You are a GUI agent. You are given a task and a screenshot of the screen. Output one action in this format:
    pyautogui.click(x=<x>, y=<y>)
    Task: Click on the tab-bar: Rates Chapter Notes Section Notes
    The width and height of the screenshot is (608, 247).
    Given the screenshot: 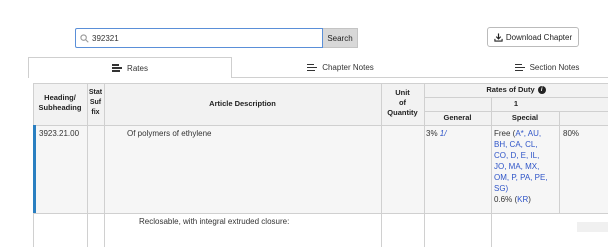 What is the action you would take?
    pyautogui.click(x=318, y=67)
    